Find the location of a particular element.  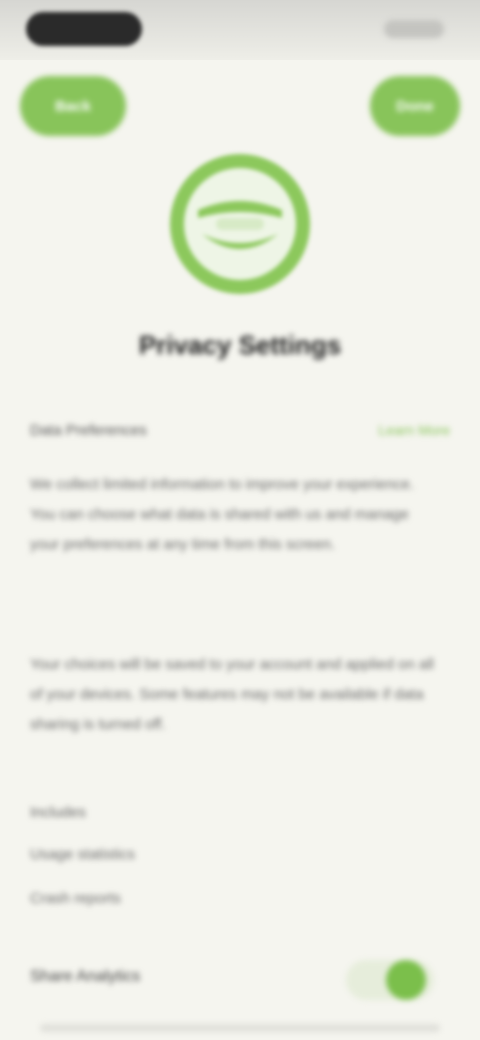

status-time-pill is located at coordinates (84, 29).